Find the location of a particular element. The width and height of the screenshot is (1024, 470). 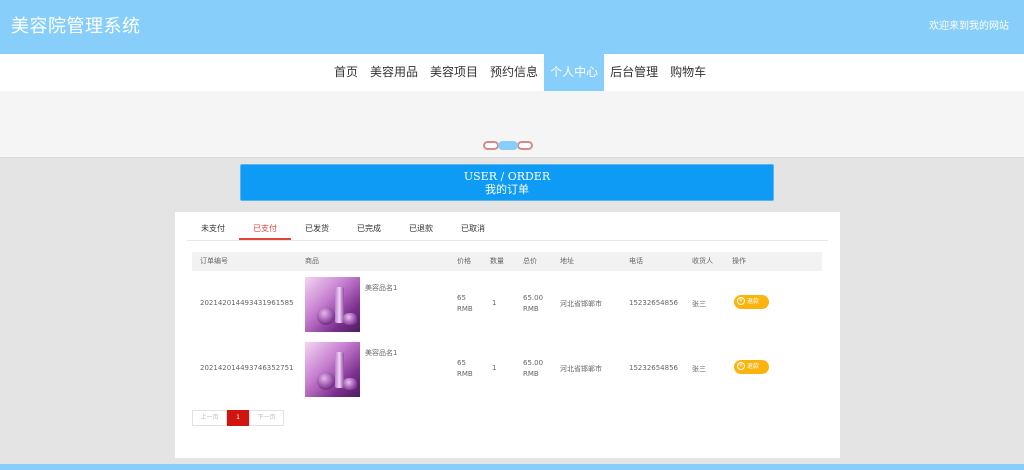

table-header: 订单编号 商品 价格 数量 总价 地址 电话 收货人 操作 is located at coordinates (507, 261).